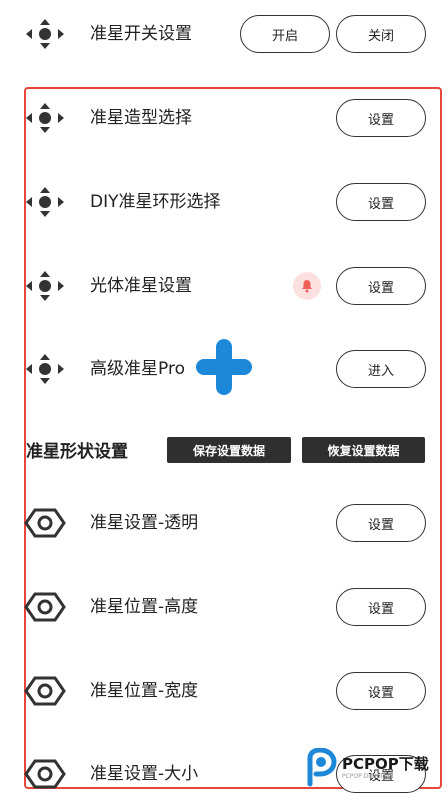 The width and height of the screenshot is (448, 804). What do you see at coordinates (229, 450) in the screenshot?
I see `save-settings-button: 保存设置数据` at bounding box center [229, 450].